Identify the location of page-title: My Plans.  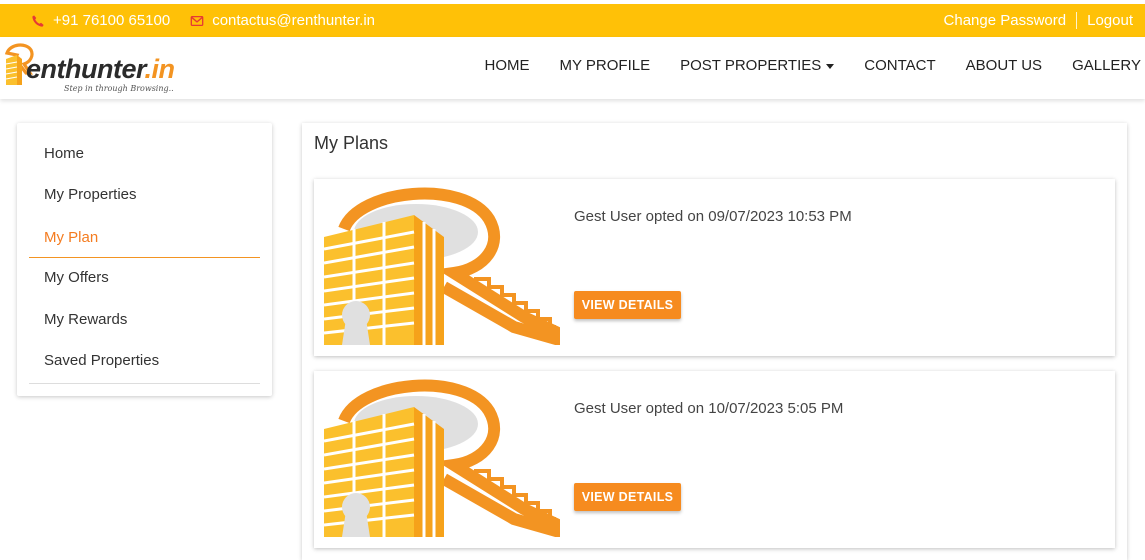
(351, 143).